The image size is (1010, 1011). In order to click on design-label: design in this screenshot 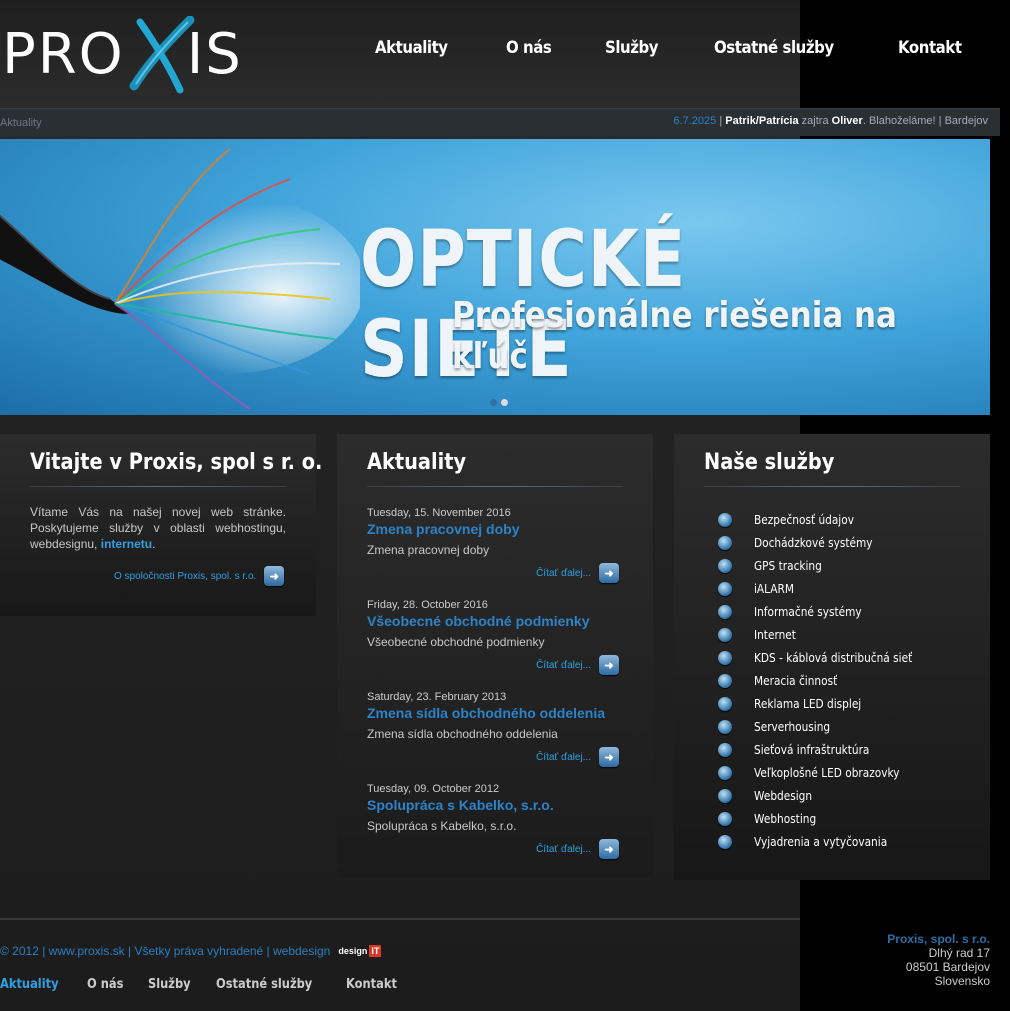, I will do `click(353, 951)`.